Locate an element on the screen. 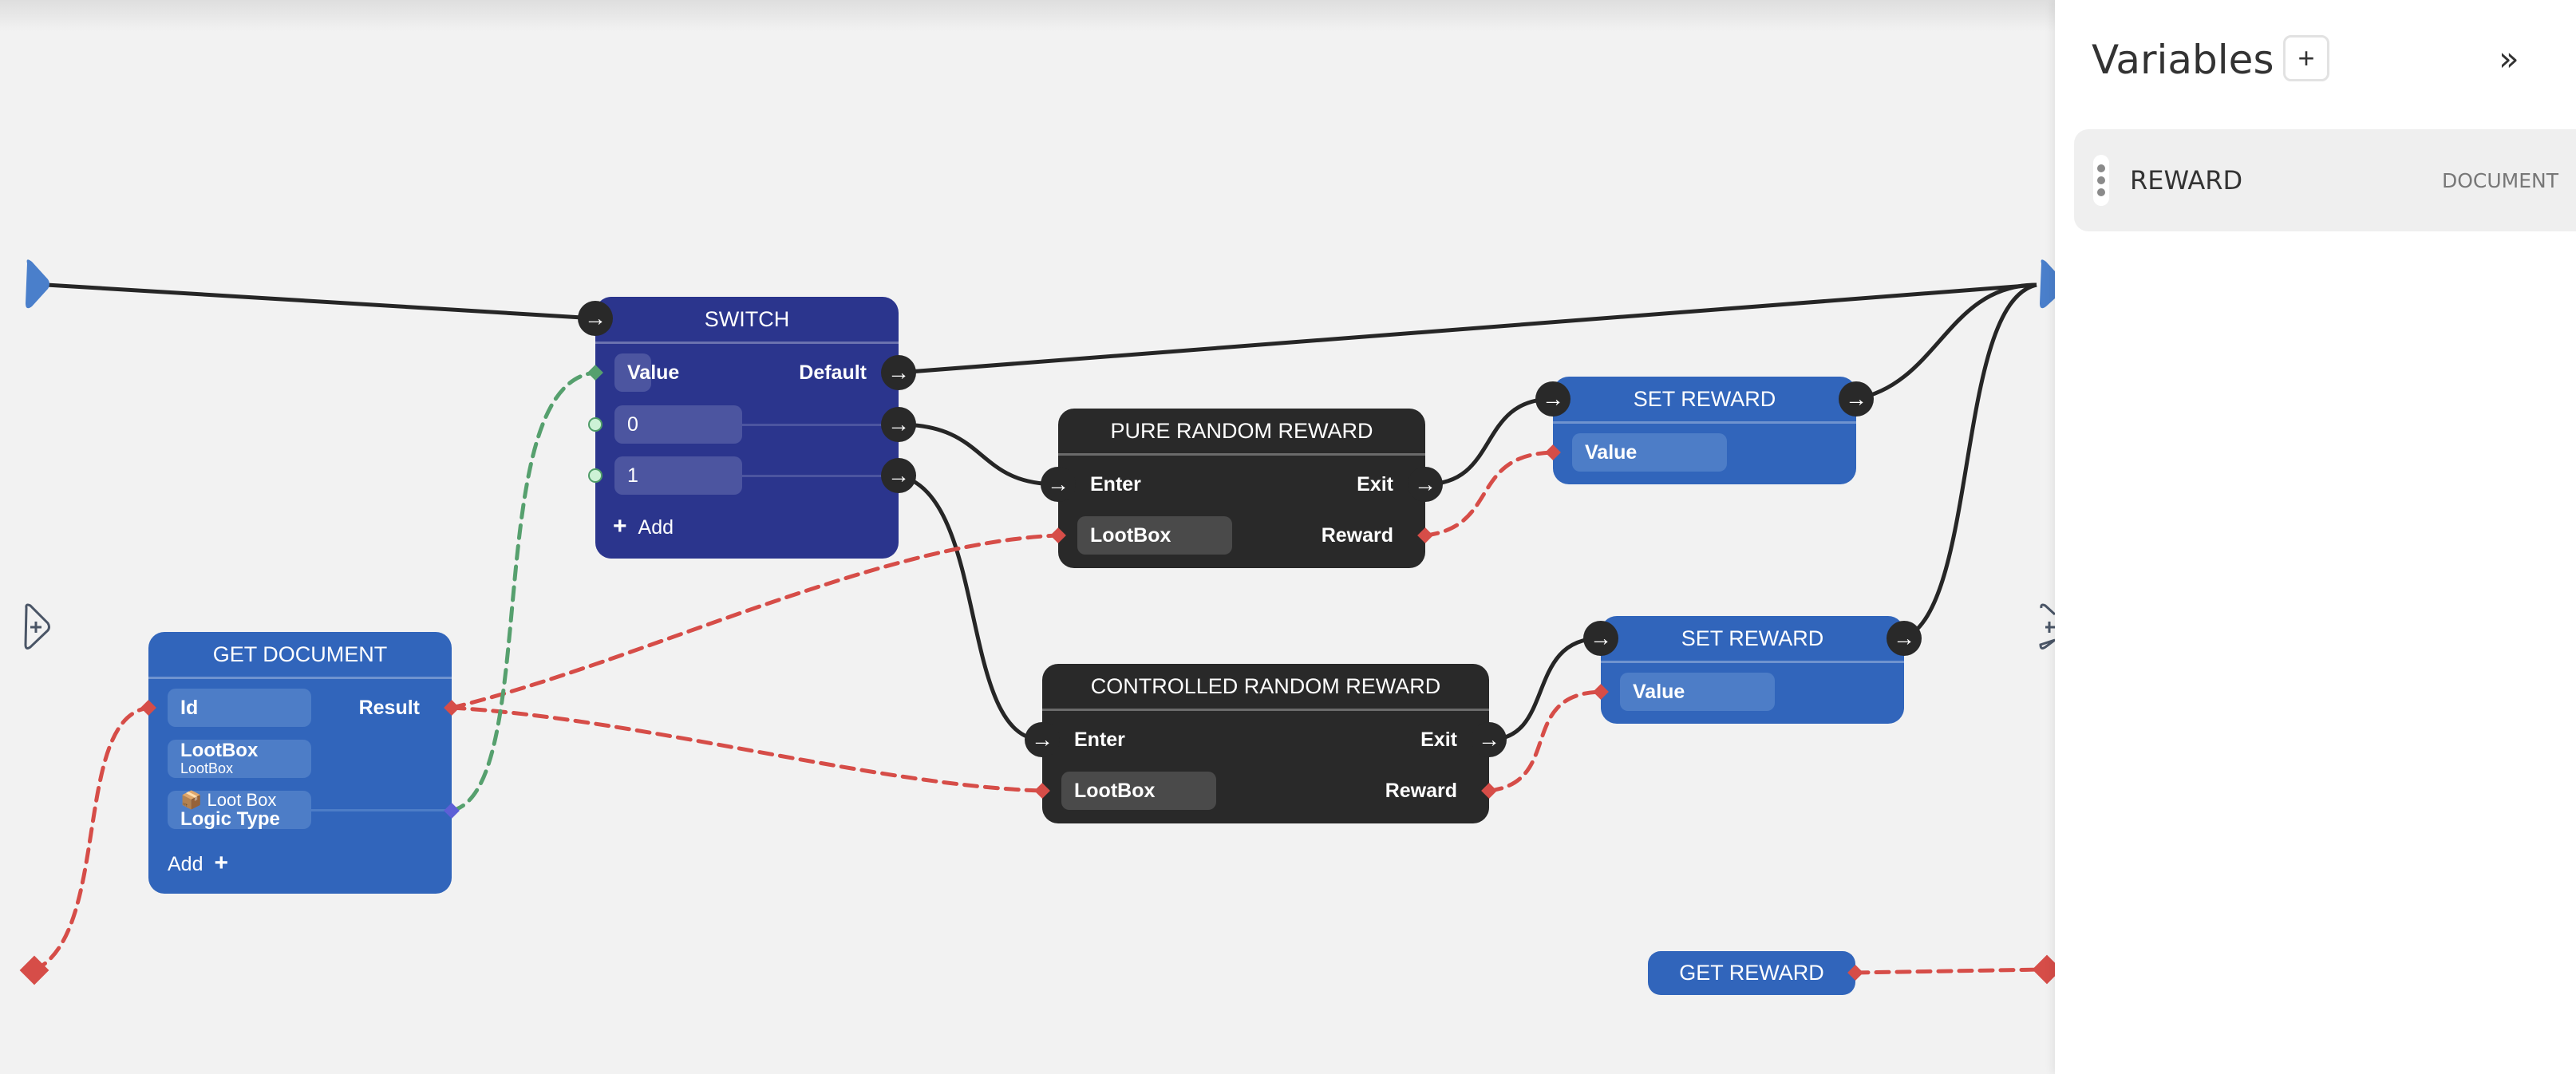 The height and width of the screenshot is (1074, 2576). flow-wire-case1-to-controlled is located at coordinates (970, 607).